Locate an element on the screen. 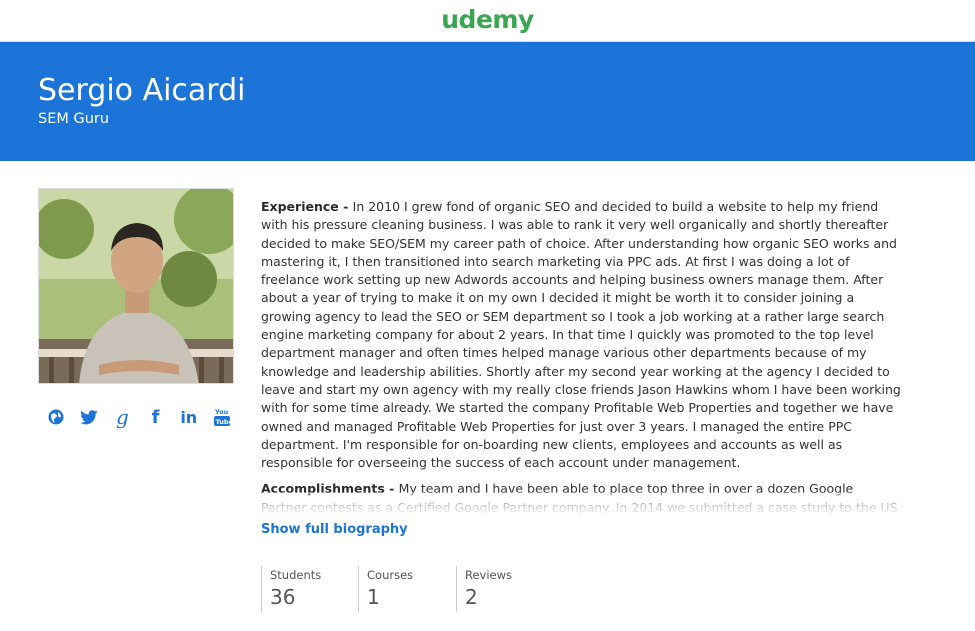 The height and width of the screenshot is (631, 975). linkedin-icon: in is located at coordinates (189, 417).